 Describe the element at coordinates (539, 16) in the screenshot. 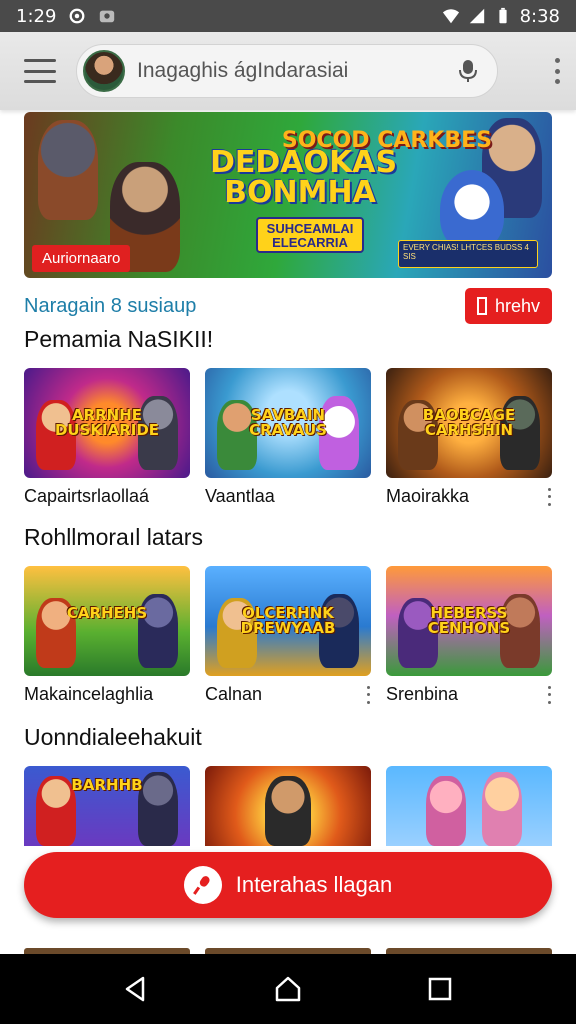

I see `status-clock: 8:38` at that location.